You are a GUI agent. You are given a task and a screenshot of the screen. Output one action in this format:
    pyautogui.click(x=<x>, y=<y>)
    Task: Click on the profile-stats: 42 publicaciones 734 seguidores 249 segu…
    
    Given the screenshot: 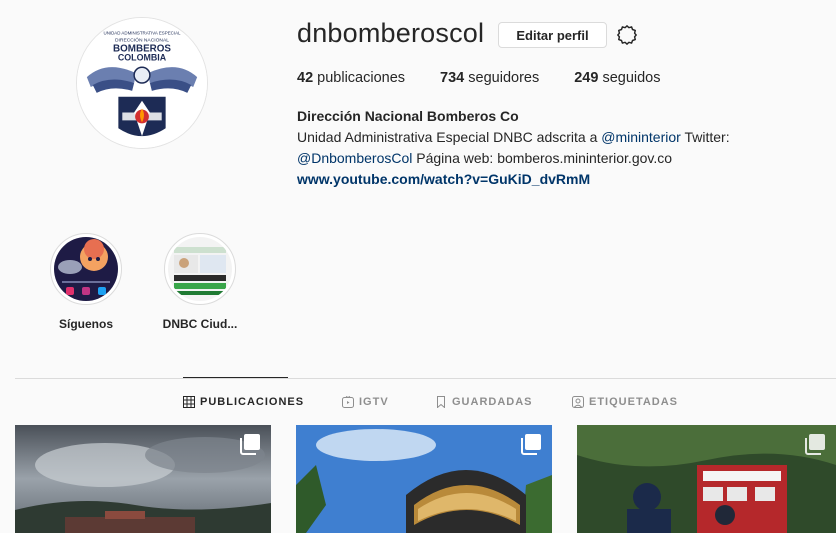 What is the action you would take?
    pyautogui.click(x=496, y=78)
    